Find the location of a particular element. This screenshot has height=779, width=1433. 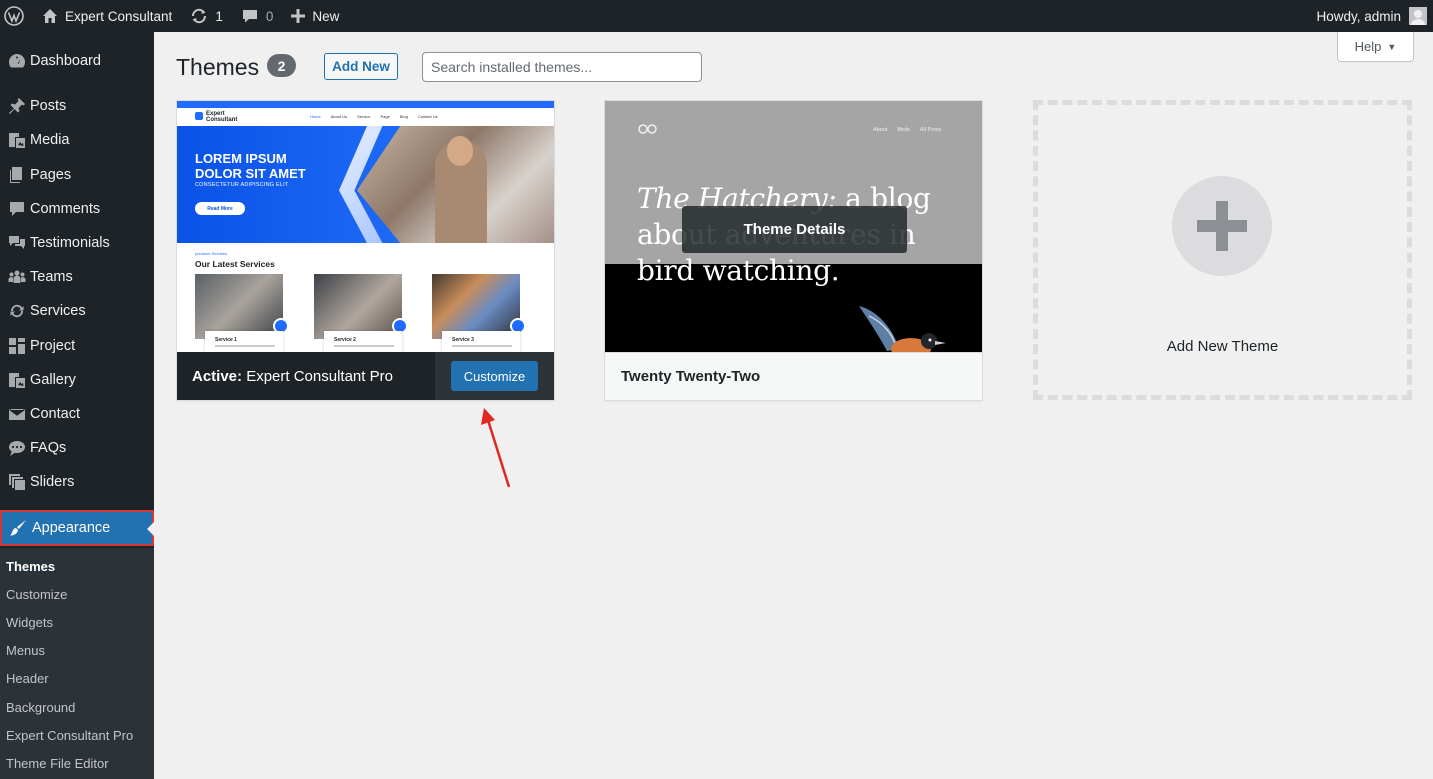

sidebar-item-project: Project is located at coordinates (77, 346).